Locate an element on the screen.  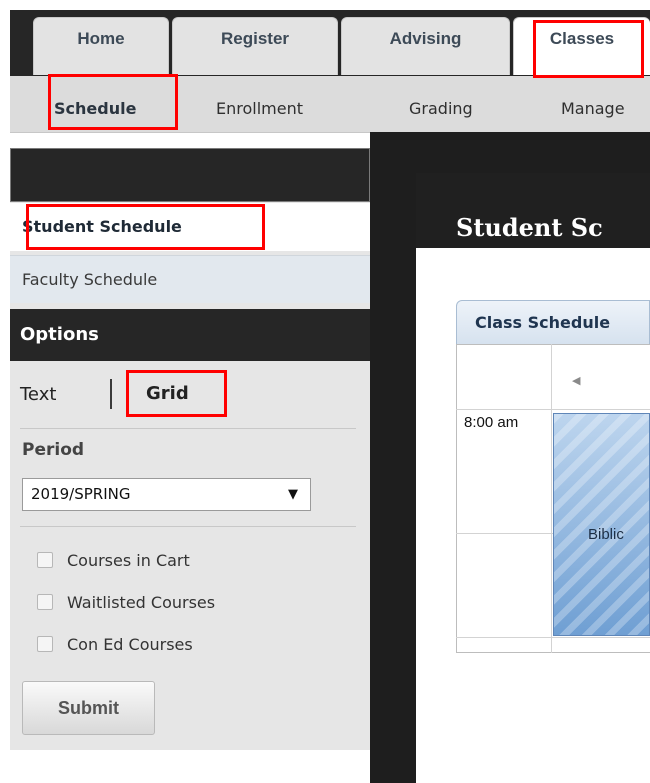
checkbox-con-ed-courses: Con Ed Courses is located at coordinates (115, 644).